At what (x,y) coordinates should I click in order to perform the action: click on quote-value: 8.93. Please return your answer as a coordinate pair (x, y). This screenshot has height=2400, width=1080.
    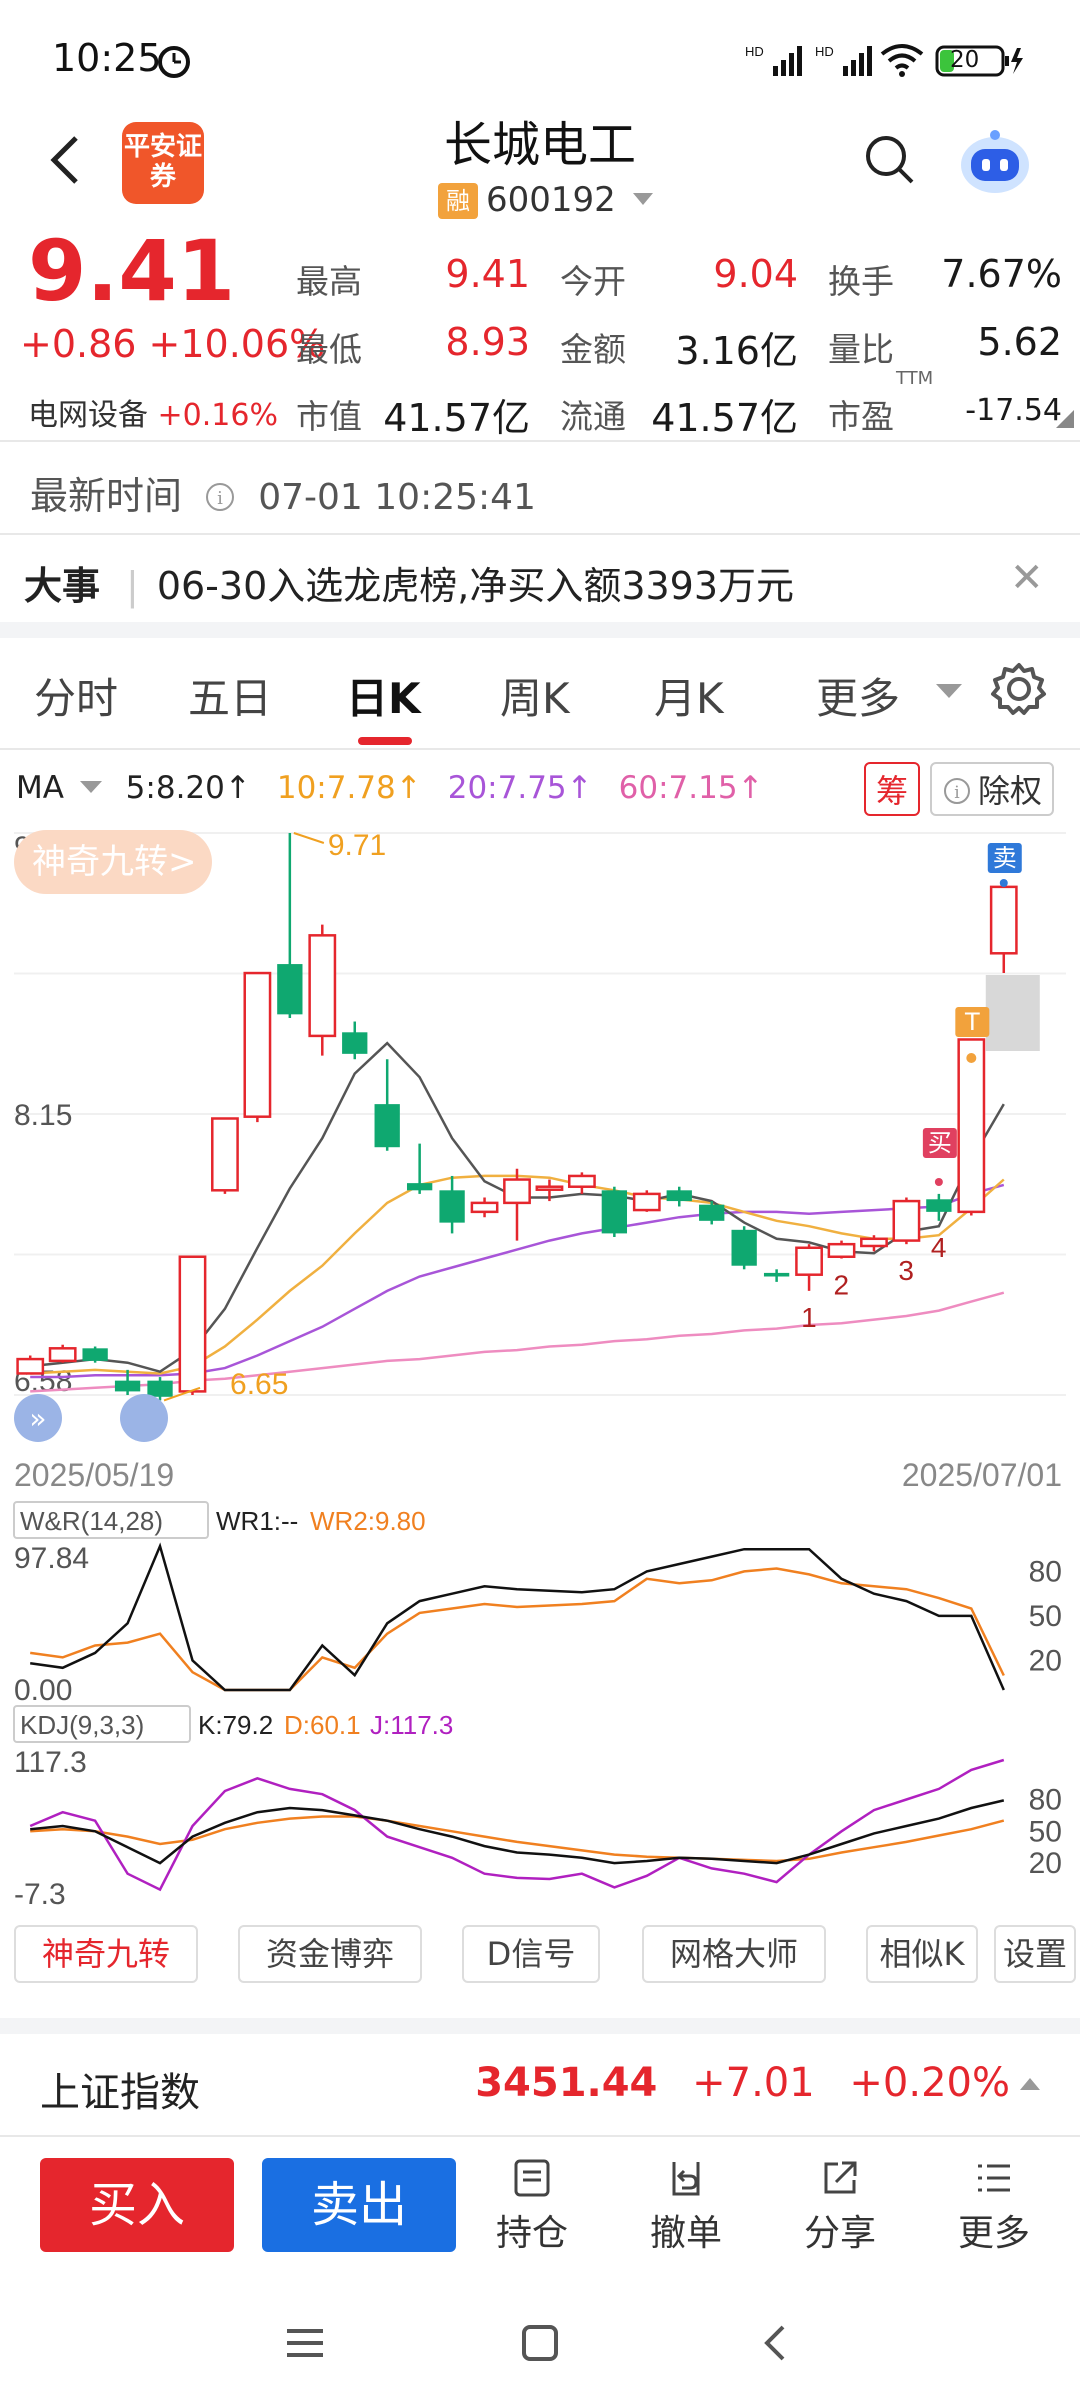
    Looking at the image, I should click on (487, 342).